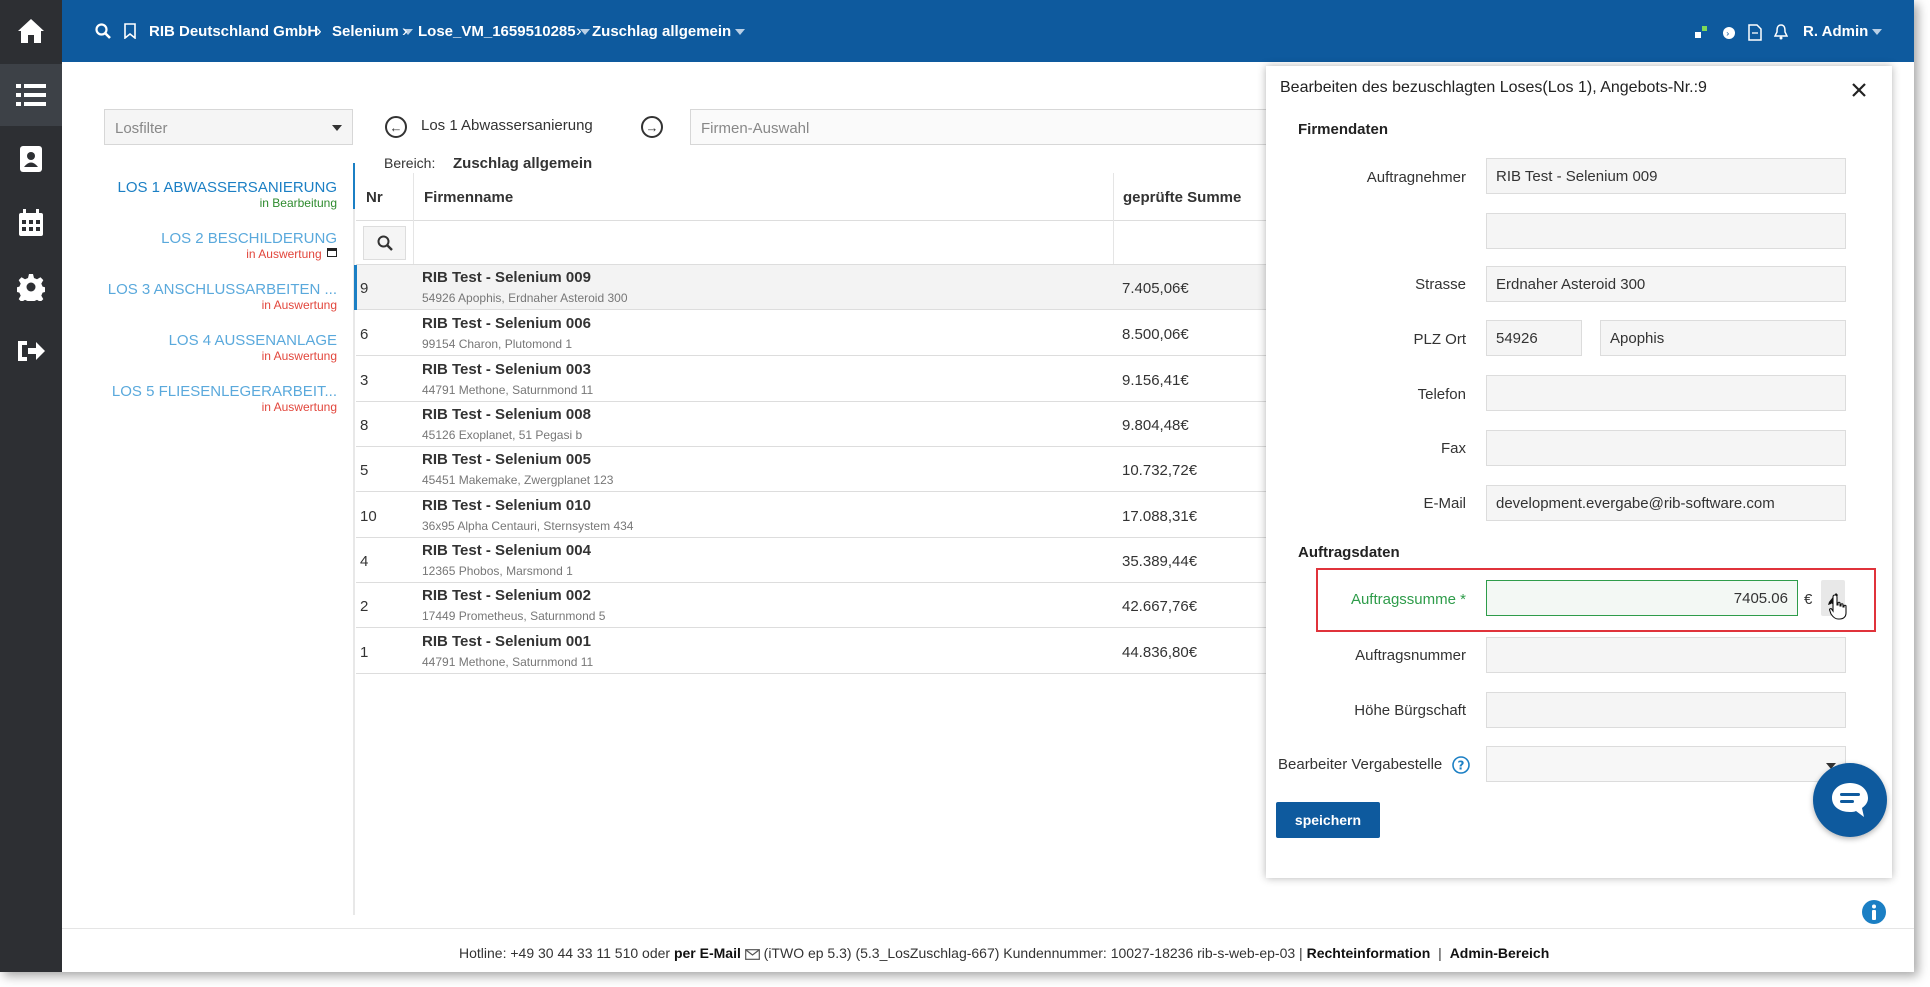 The image size is (1930, 987). Describe the element at coordinates (1155, 334) in the screenshot. I see `row-sum: 8.500,06€` at that location.